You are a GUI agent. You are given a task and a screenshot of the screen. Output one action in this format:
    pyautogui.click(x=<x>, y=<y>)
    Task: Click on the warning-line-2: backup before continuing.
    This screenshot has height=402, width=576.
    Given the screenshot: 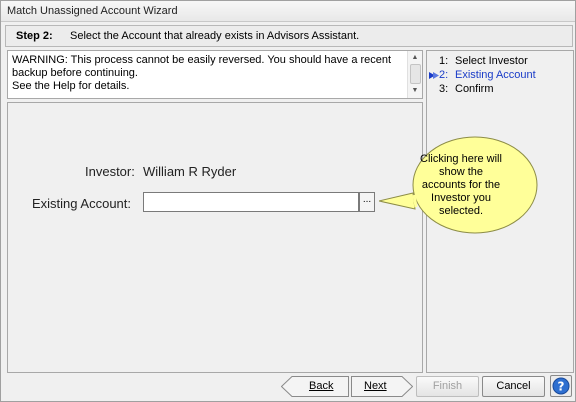 What is the action you would take?
    pyautogui.click(x=75, y=73)
    